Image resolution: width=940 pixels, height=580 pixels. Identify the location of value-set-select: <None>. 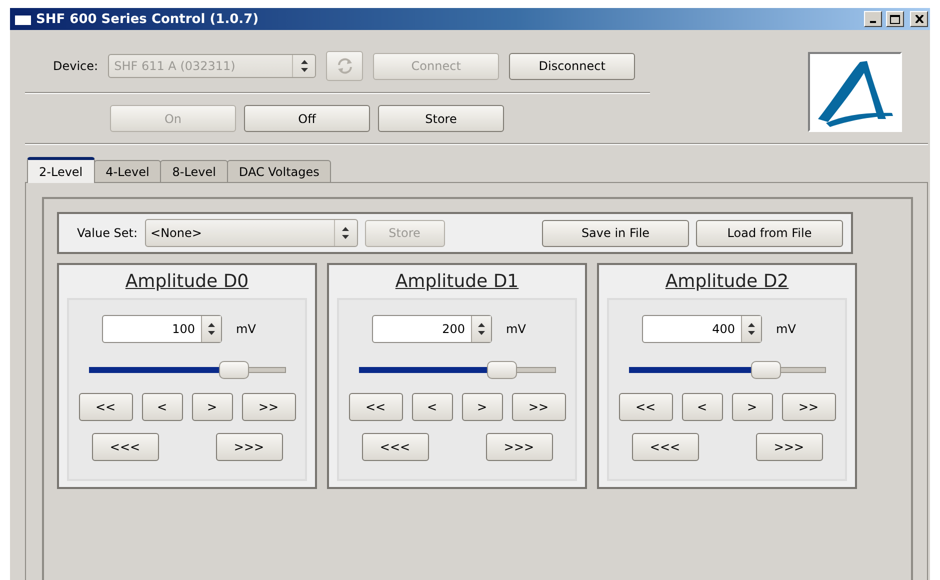
(251, 233).